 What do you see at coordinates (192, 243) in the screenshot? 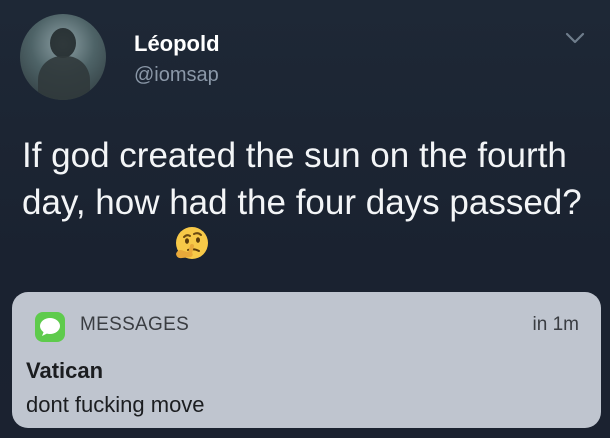
I see `thinking-face-icon` at bounding box center [192, 243].